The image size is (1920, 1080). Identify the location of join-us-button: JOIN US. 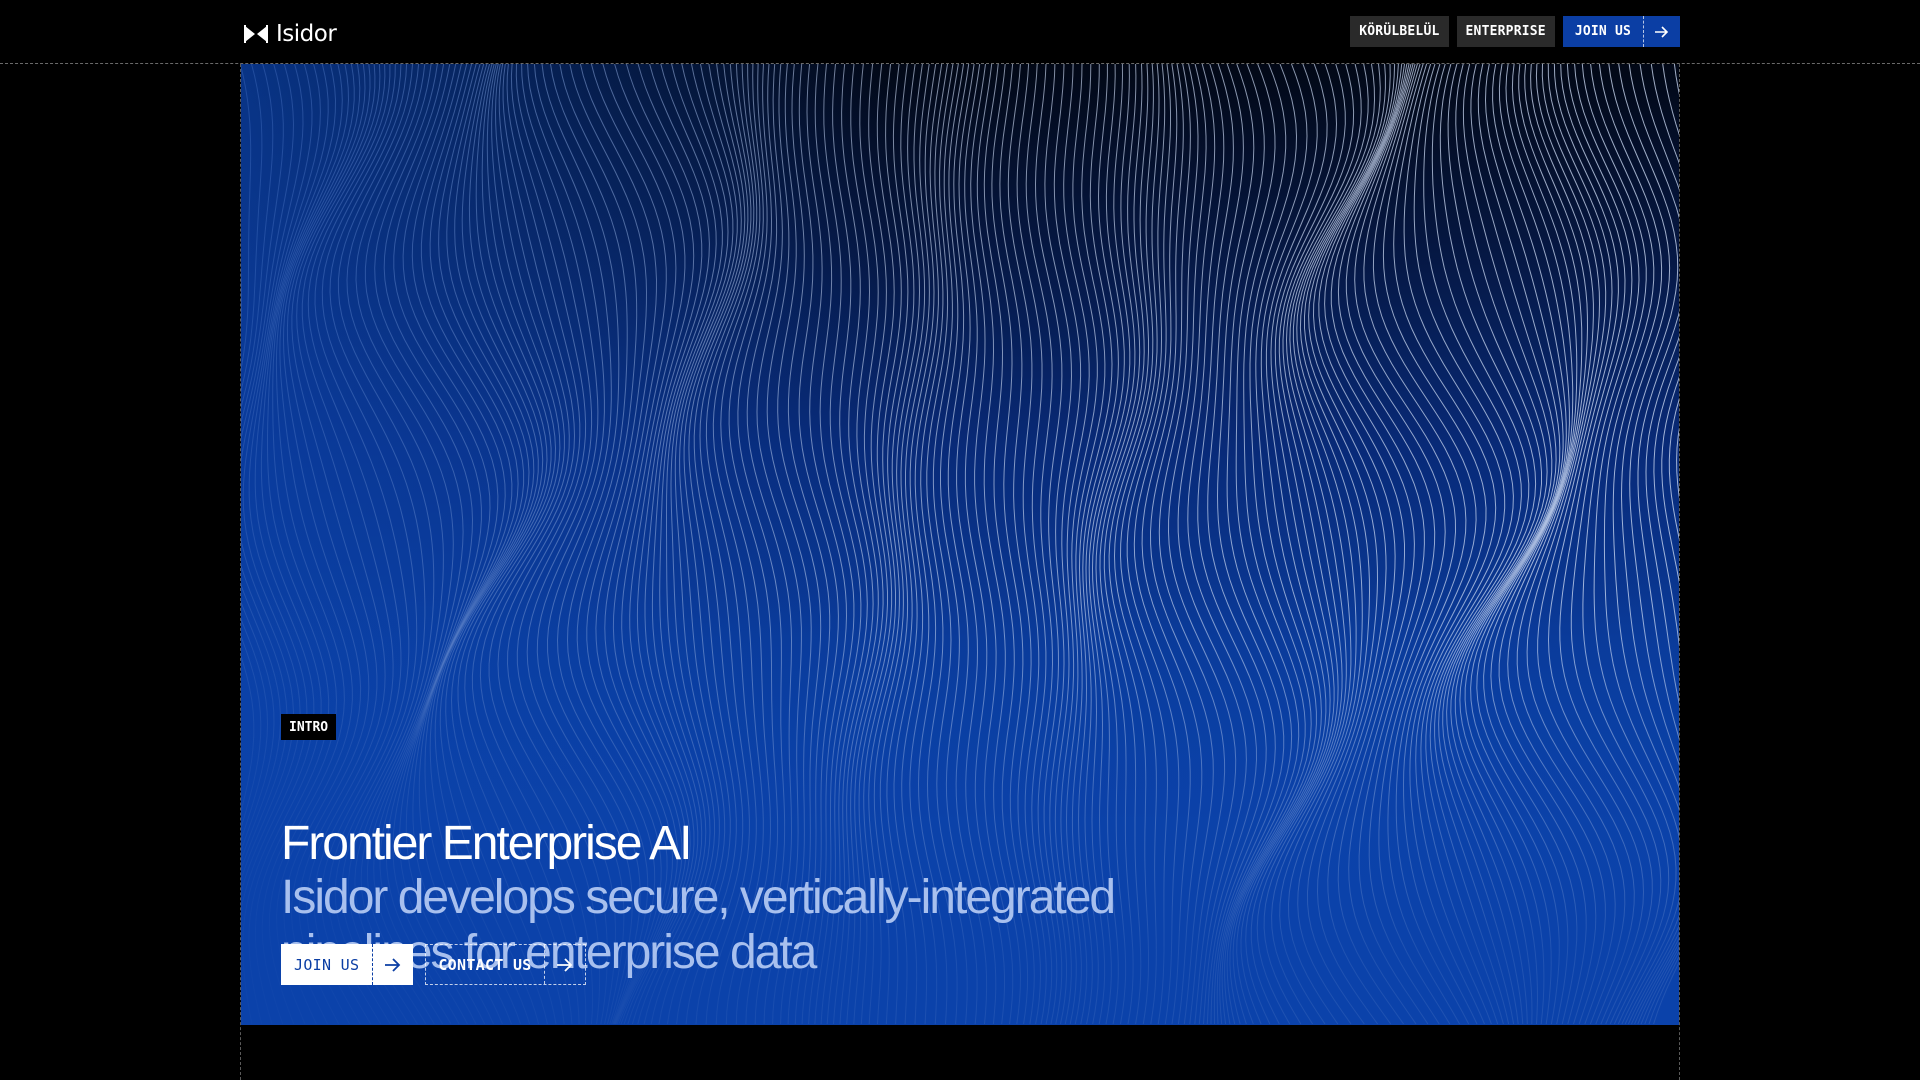
(347, 964).